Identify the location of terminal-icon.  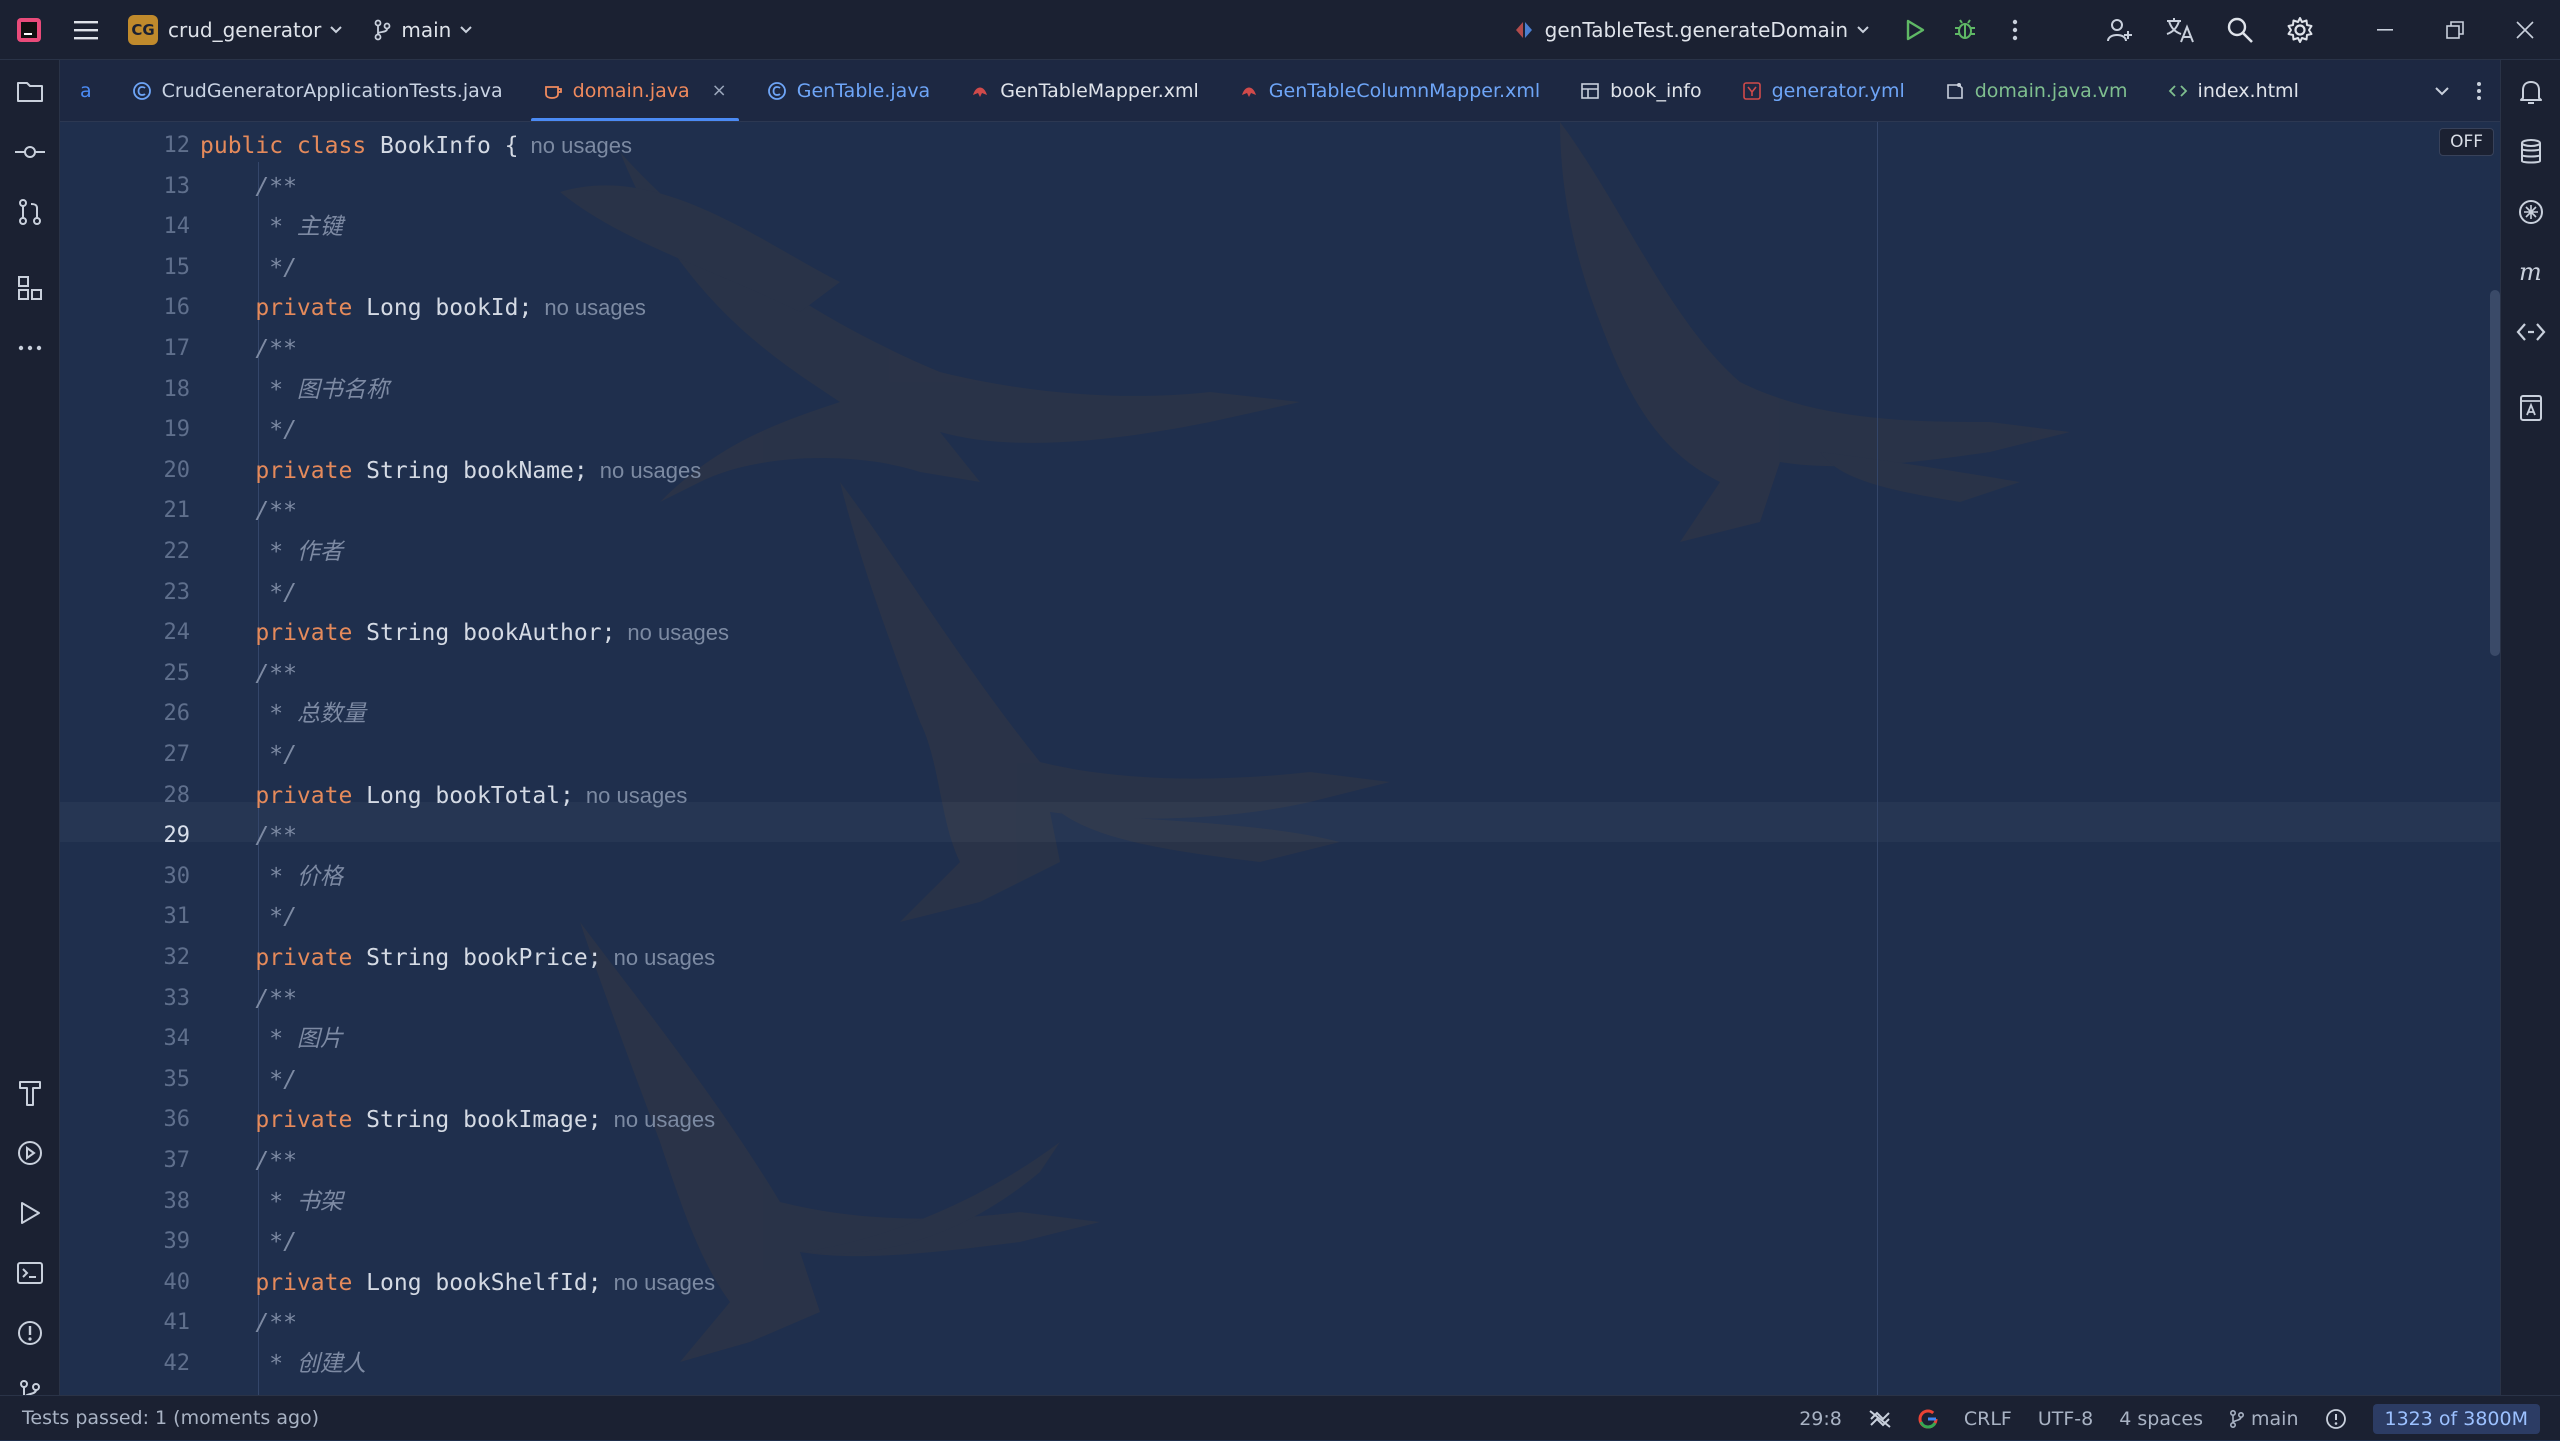
(30, 1273).